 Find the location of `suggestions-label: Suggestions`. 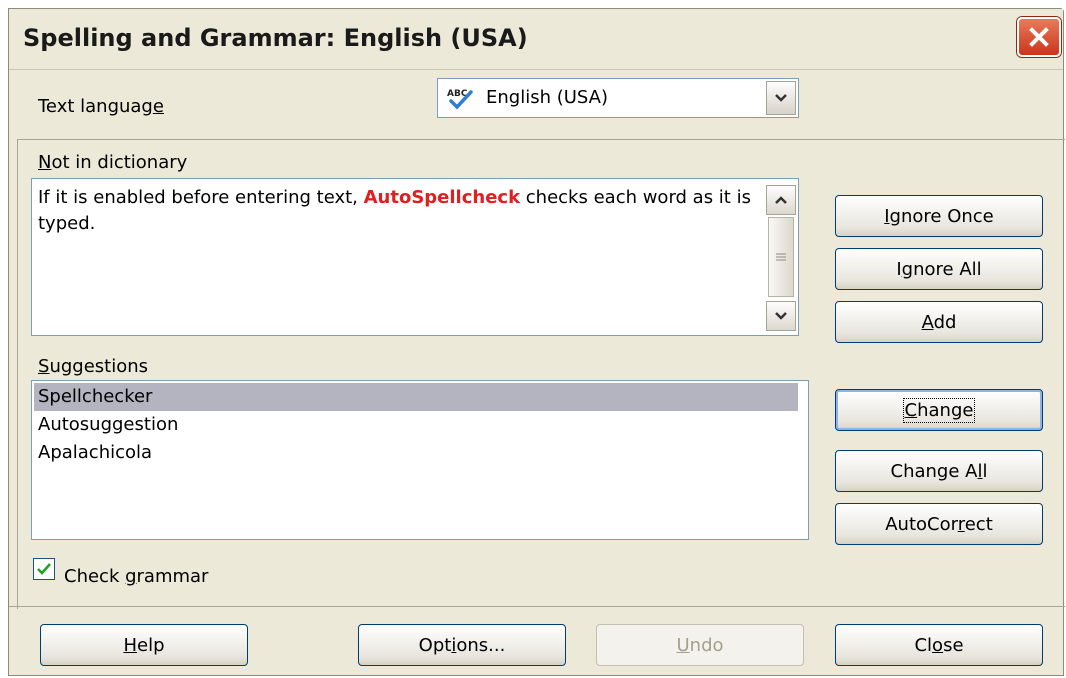

suggestions-label: Suggestions is located at coordinates (93, 366).